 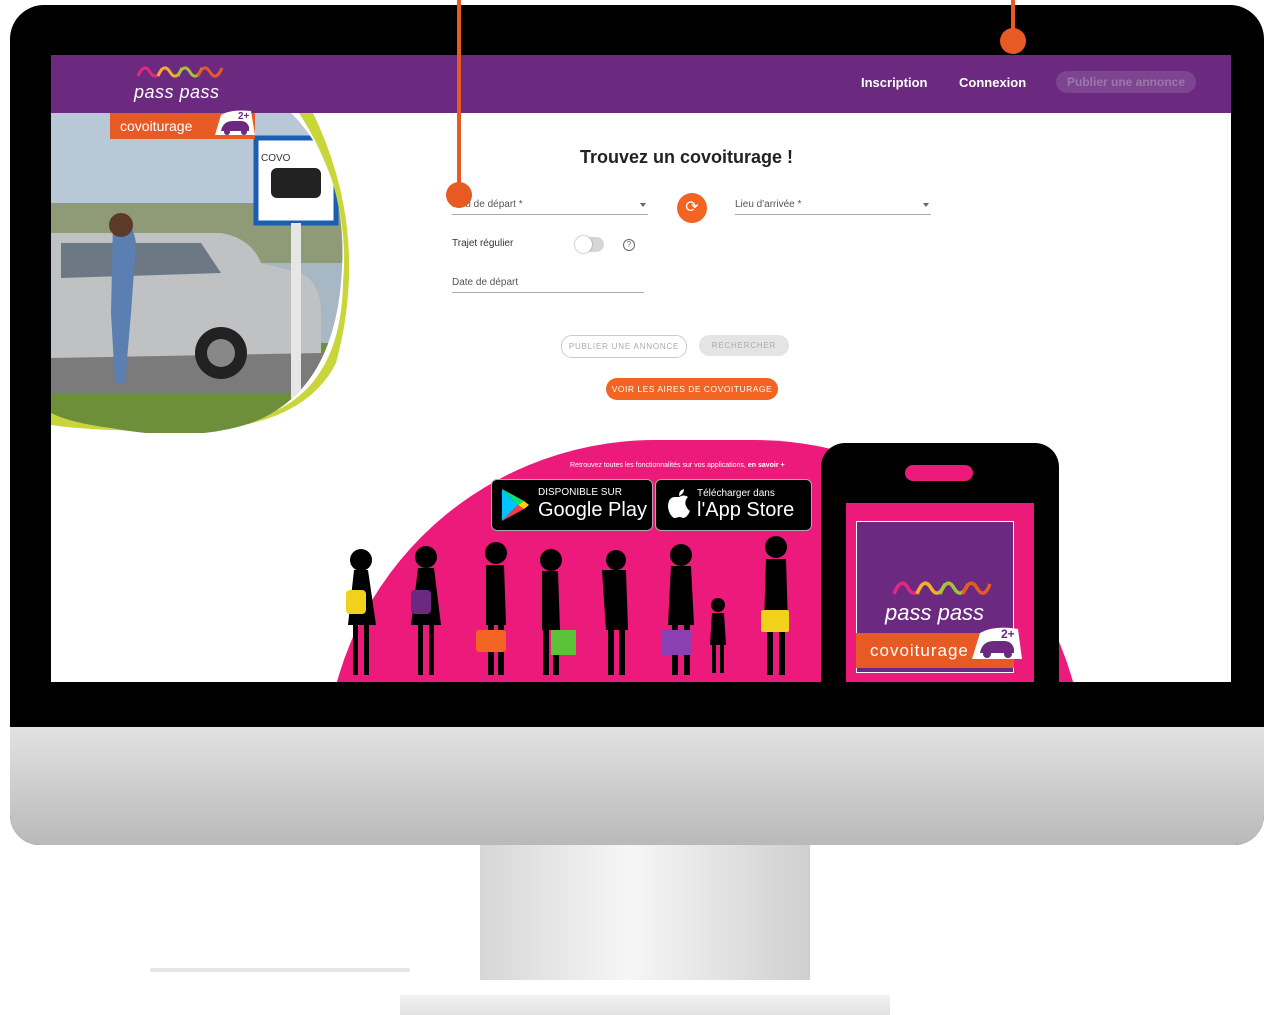 What do you see at coordinates (766, 465) in the screenshot?
I see `learn-more-link: en savoir +` at bounding box center [766, 465].